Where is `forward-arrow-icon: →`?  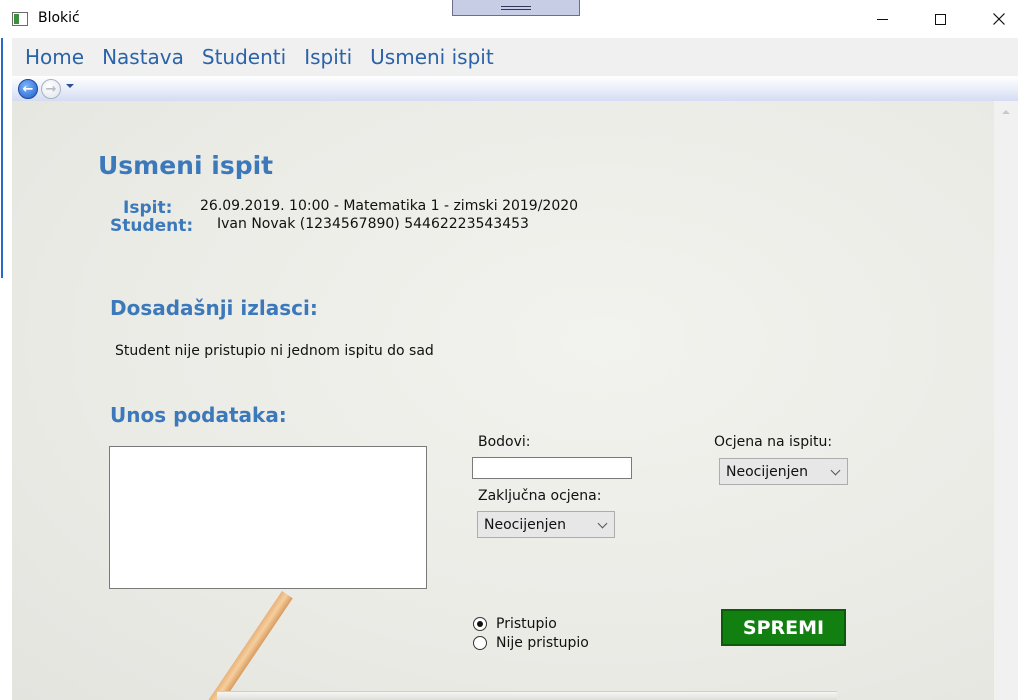 forward-arrow-icon: → is located at coordinates (51, 89).